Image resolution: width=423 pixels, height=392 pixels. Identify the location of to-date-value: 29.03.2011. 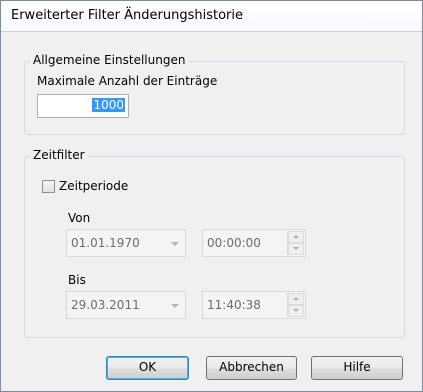
(105, 305).